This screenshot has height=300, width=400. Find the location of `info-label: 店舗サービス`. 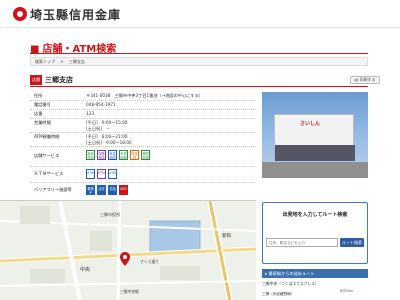

info-label: 店舗サービス is located at coordinates (47, 155).